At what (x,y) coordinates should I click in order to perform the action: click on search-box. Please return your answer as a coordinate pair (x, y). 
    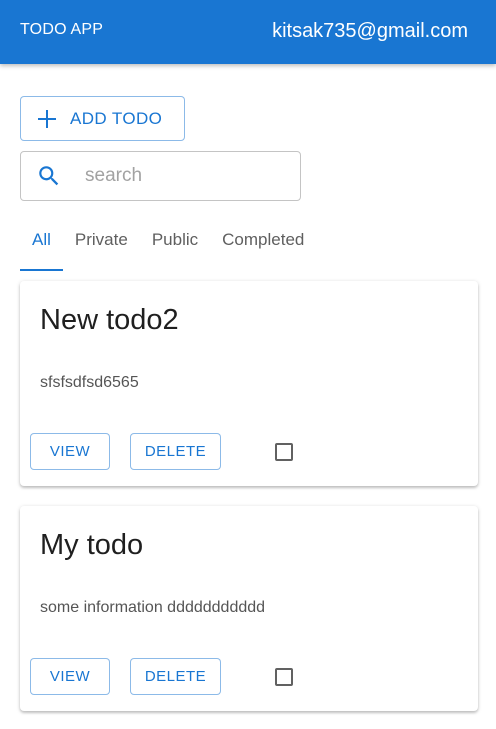
    Looking at the image, I should click on (160, 176).